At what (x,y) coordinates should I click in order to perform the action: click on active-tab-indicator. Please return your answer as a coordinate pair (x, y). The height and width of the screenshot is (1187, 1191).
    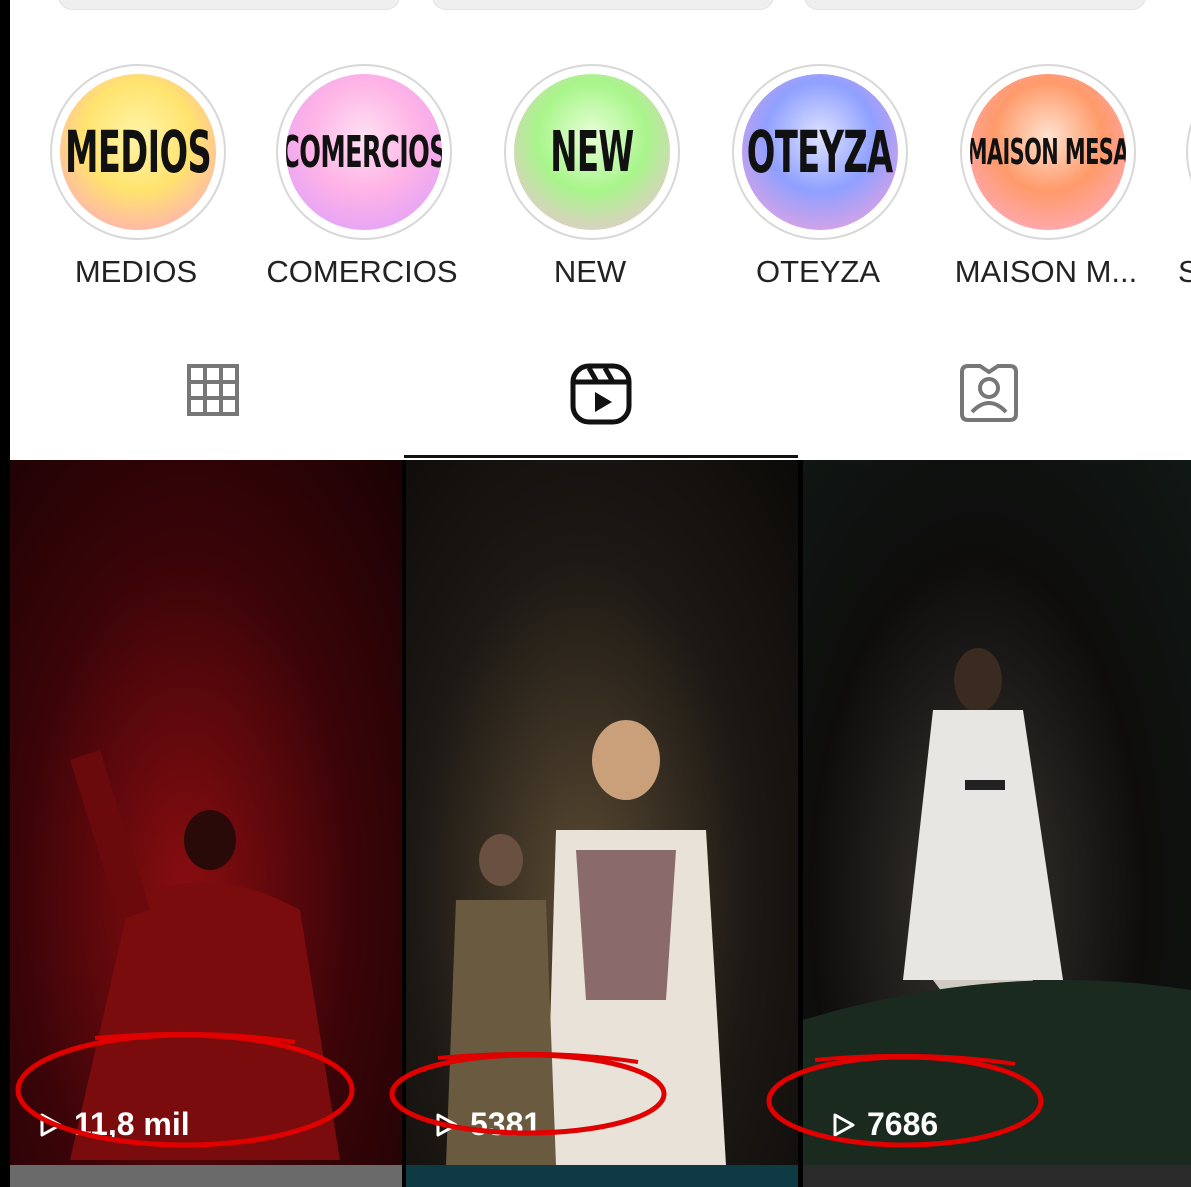
    Looking at the image, I should click on (601, 456).